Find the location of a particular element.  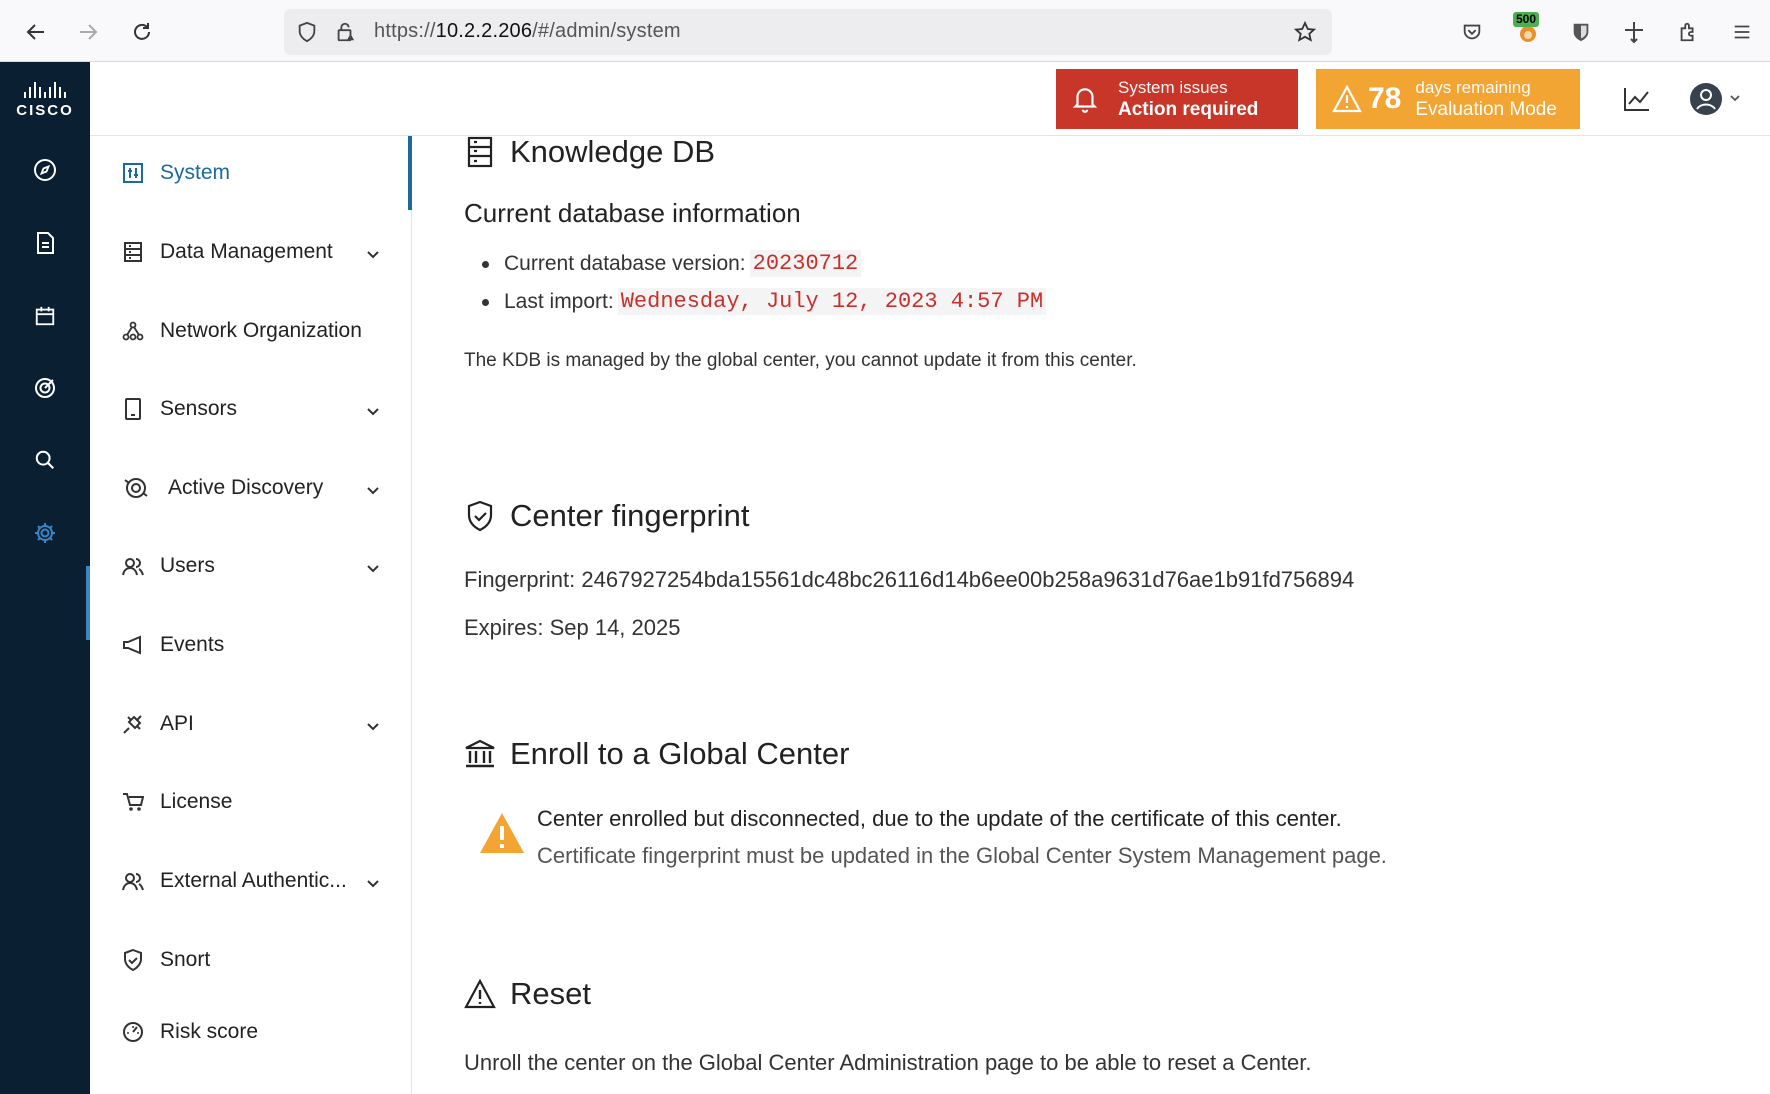

sidebar-item-label: Events is located at coordinates (192, 644).